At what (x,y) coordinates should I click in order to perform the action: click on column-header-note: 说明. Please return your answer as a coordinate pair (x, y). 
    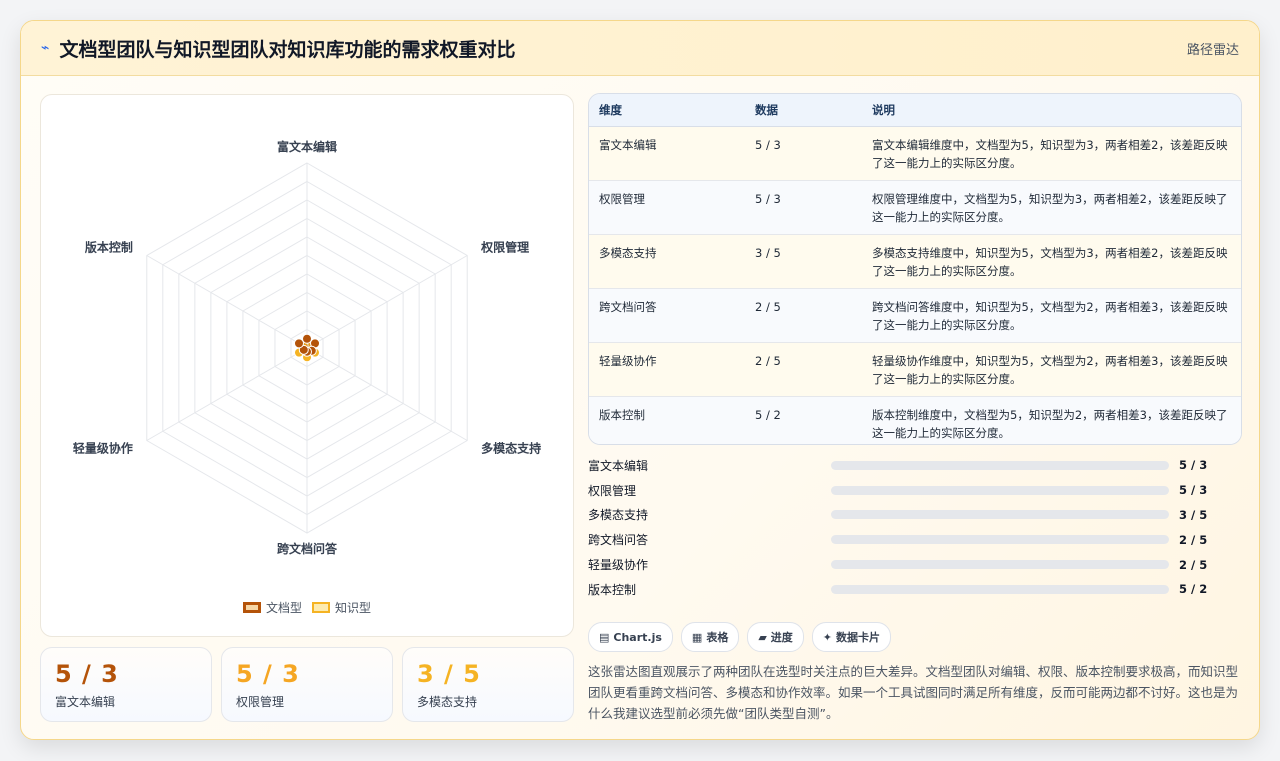
    Looking at the image, I should click on (1051, 110).